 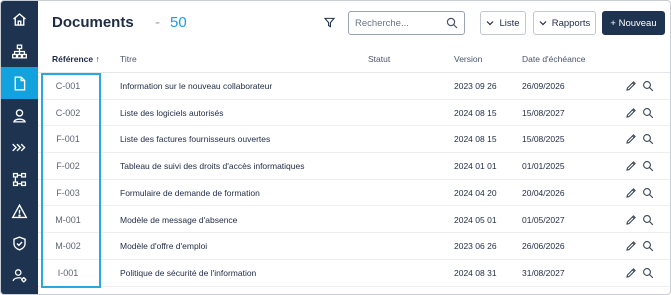 I want to click on warning-icon, so click(x=19, y=210).